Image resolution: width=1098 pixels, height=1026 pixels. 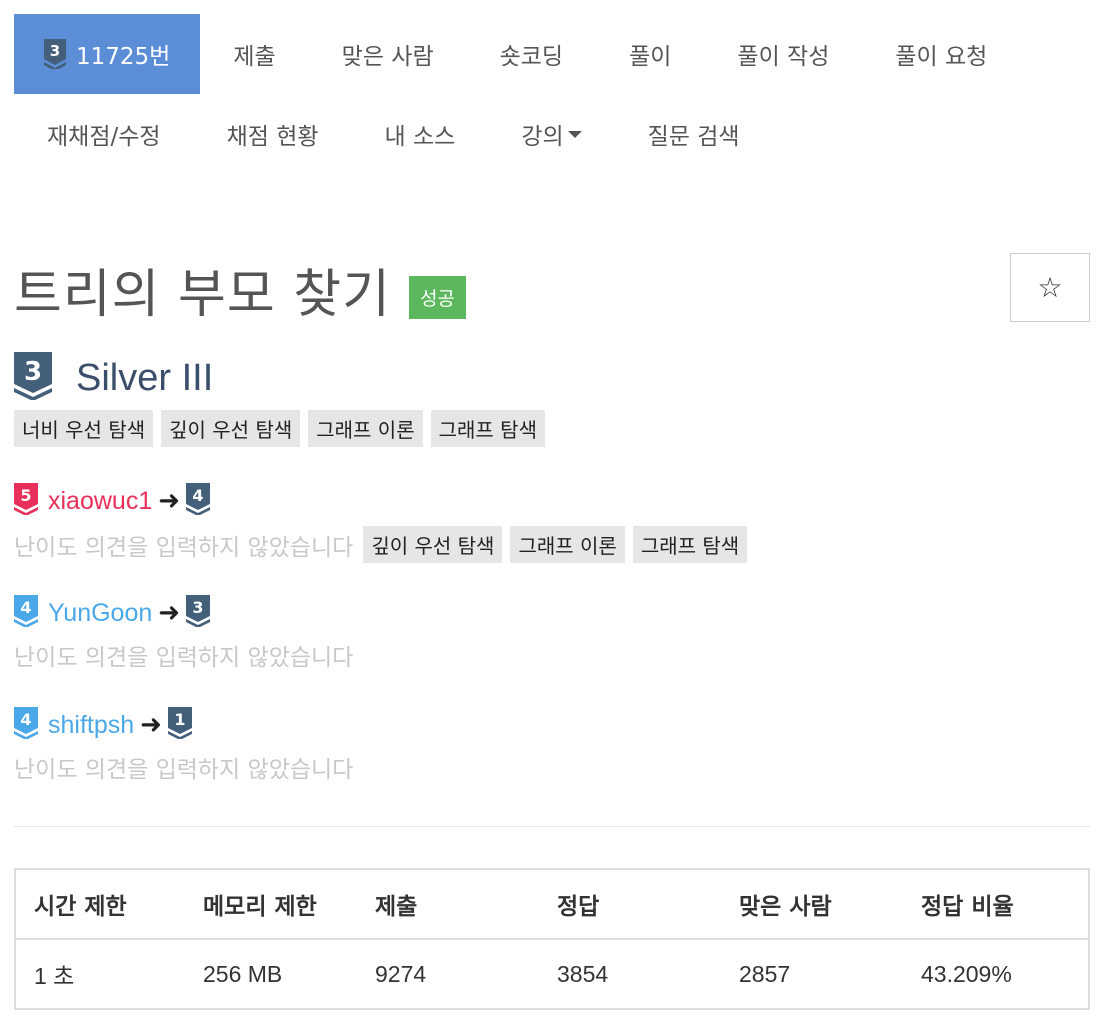 What do you see at coordinates (100, 501) in the screenshot?
I see `opinion-user-link: xiaowuc1` at bounding box center [100, 501].